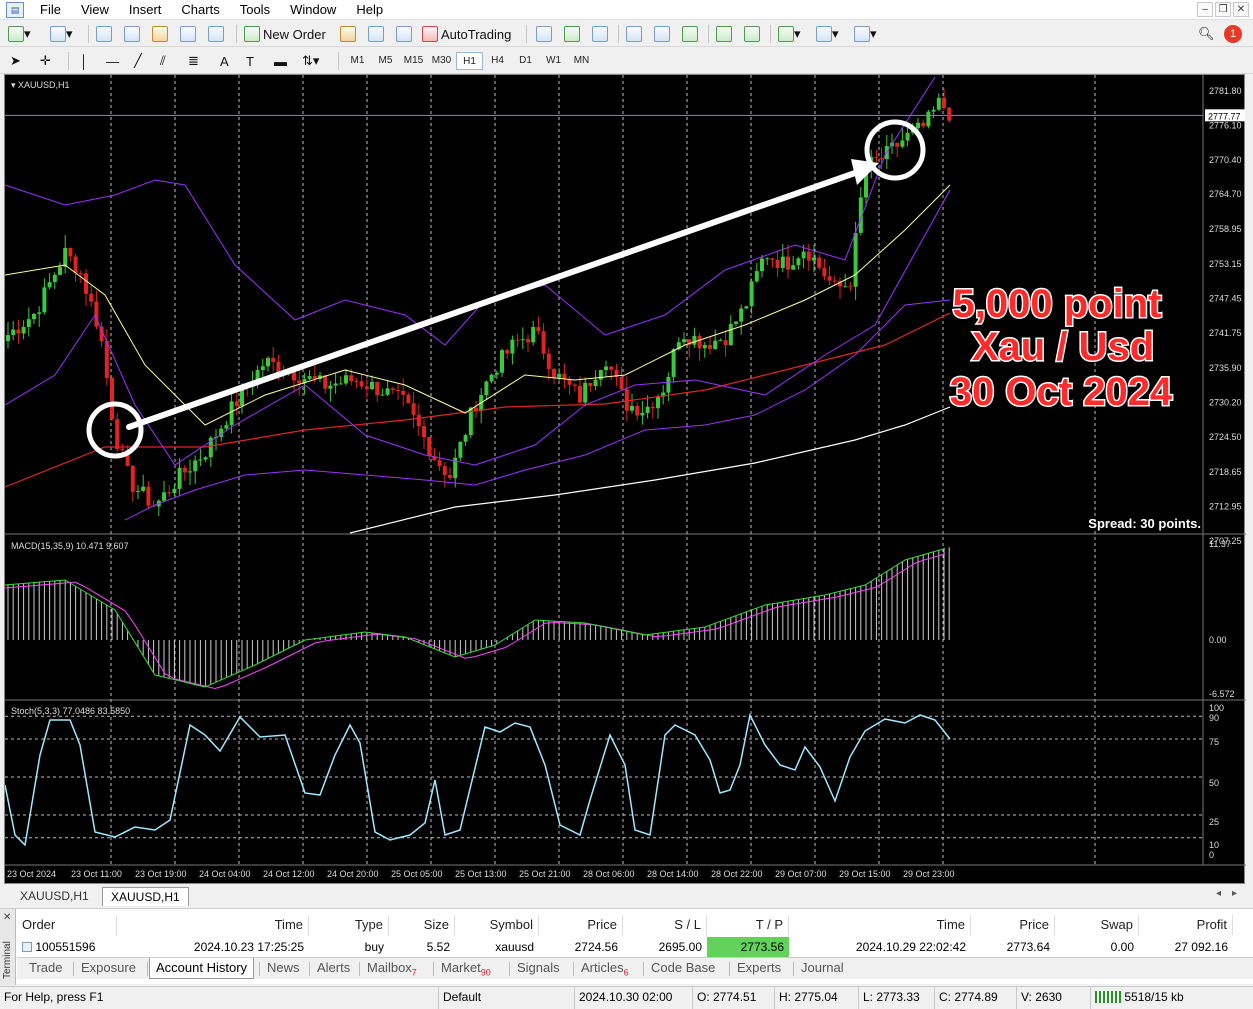  What do you see at coordinates (385, 61) in the screenshot?
I see `timeframe-m5: M5` at bounding box center [385, 61].